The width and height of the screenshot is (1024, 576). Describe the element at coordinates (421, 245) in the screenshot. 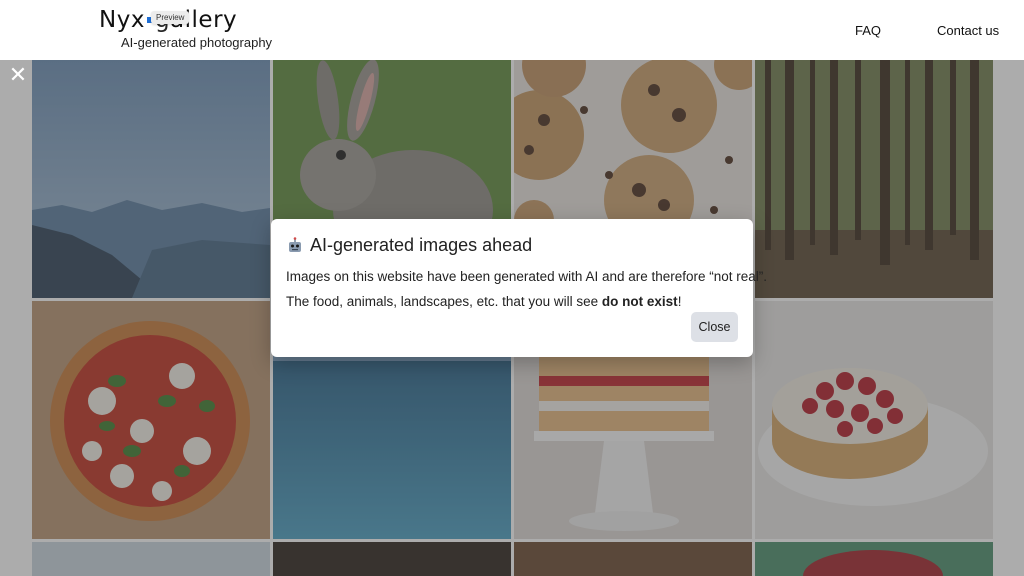

I see `modal-title-text: AI-generated images ahead` at that location.